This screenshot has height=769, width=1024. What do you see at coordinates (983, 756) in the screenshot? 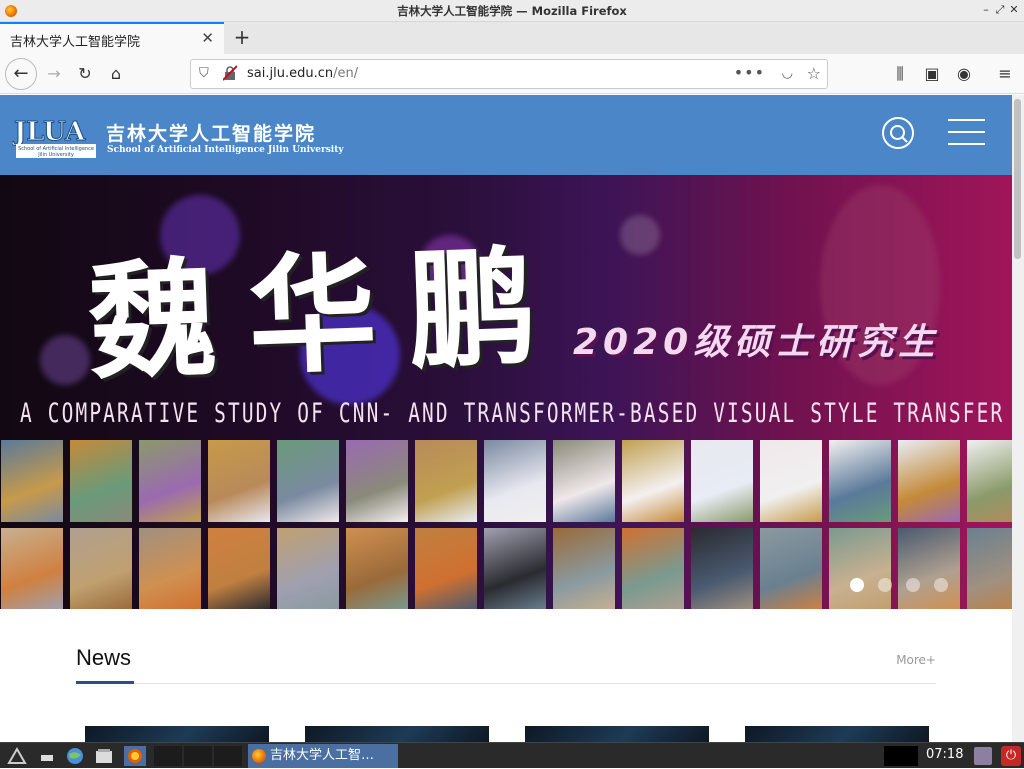
I see `tray-app-icon` at bounding box center [983, 756].